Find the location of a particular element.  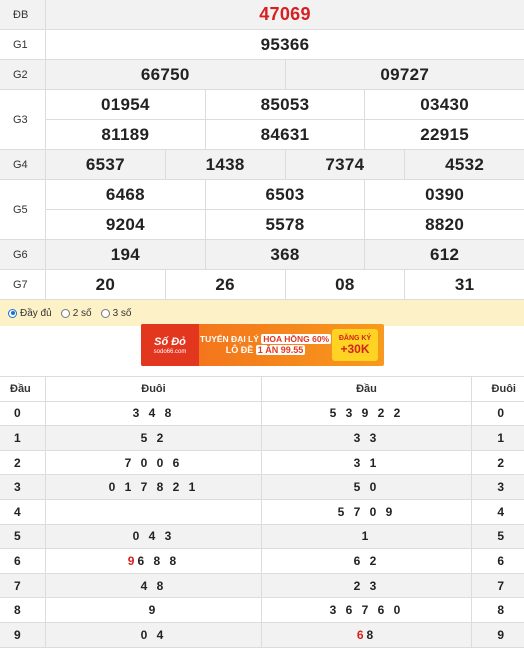

head-digit: 8 is located at coordinates (23, 610).